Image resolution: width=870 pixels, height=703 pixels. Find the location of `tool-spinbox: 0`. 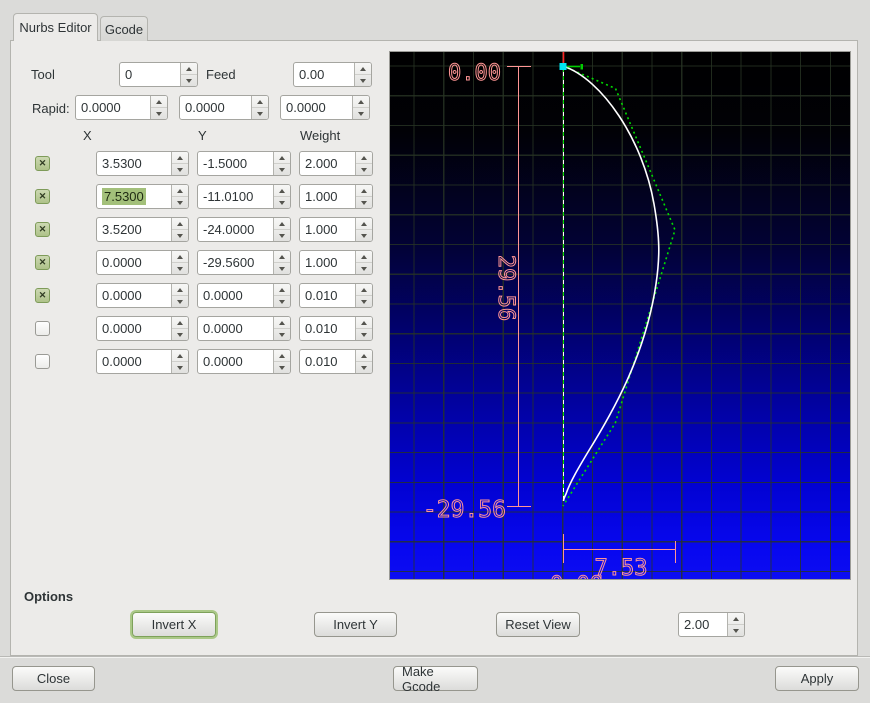

tool-spinbox: 0 is located at coordinates (158, 74).